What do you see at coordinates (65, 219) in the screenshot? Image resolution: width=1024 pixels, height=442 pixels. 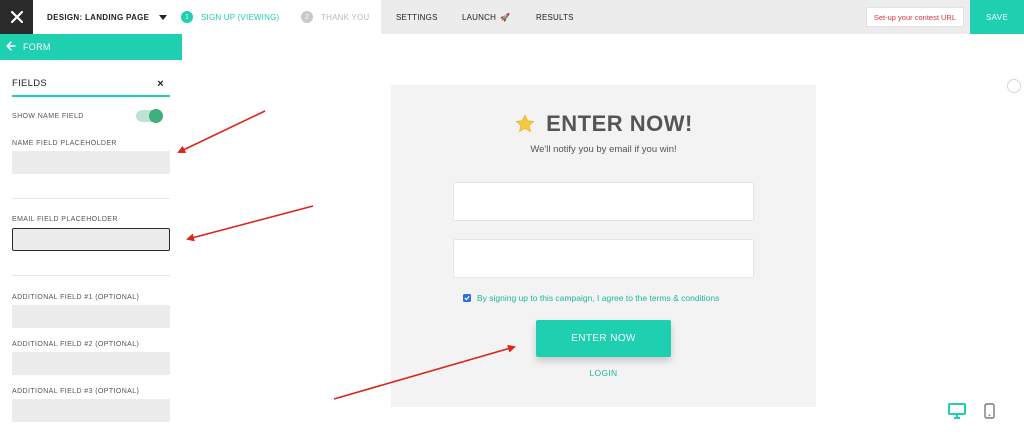 I see `email-placeholder-label: EMAIL FIELD PLACEHOLDER` at bounding box center [65, 219].